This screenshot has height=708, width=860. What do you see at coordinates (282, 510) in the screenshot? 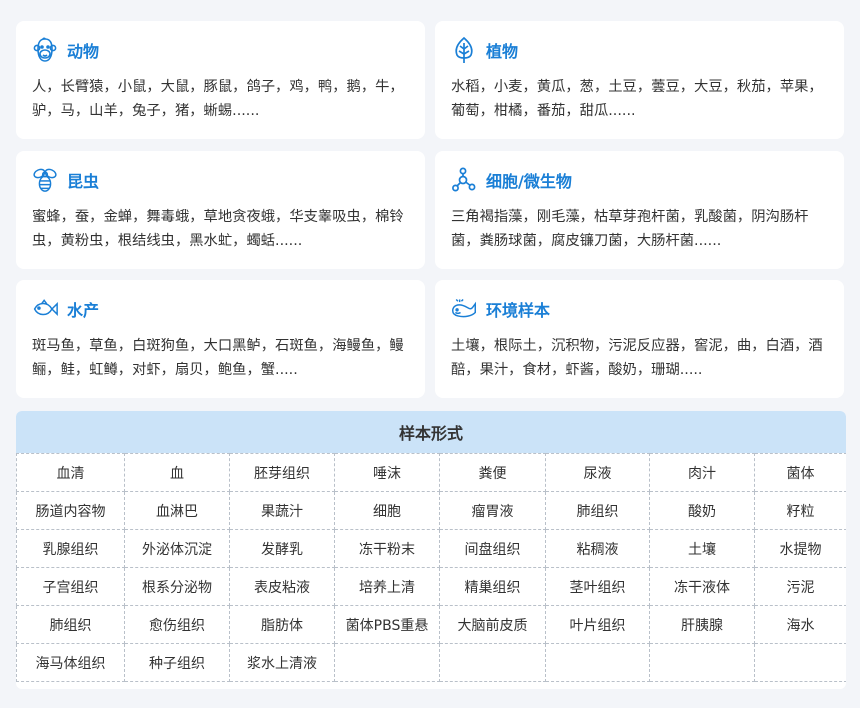
I see `sample-cell: 果蔬汁` at bounding box center [282, 510].